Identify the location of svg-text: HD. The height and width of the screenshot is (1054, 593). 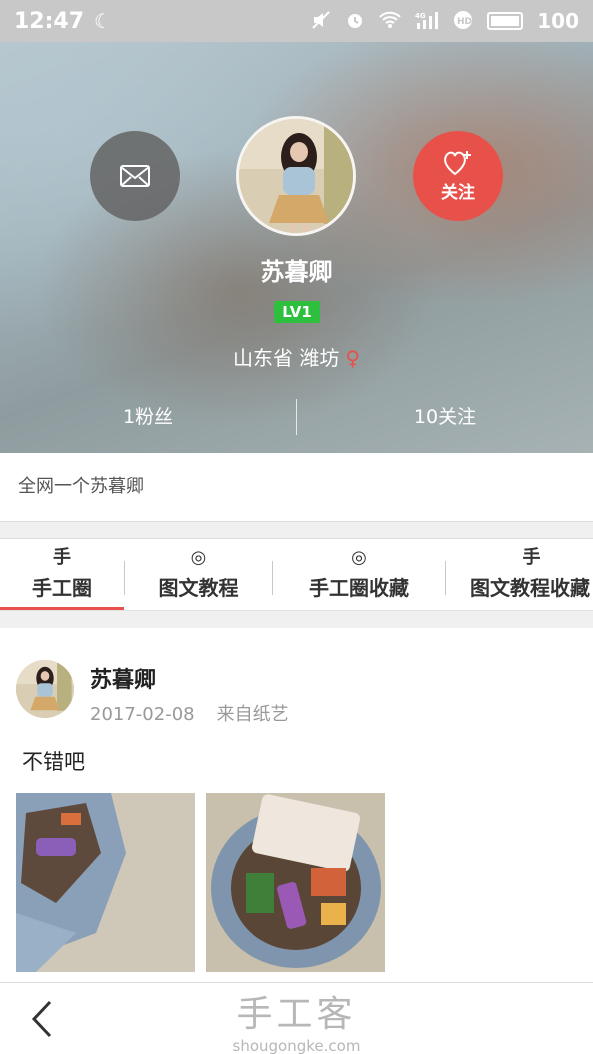
(464, 22).